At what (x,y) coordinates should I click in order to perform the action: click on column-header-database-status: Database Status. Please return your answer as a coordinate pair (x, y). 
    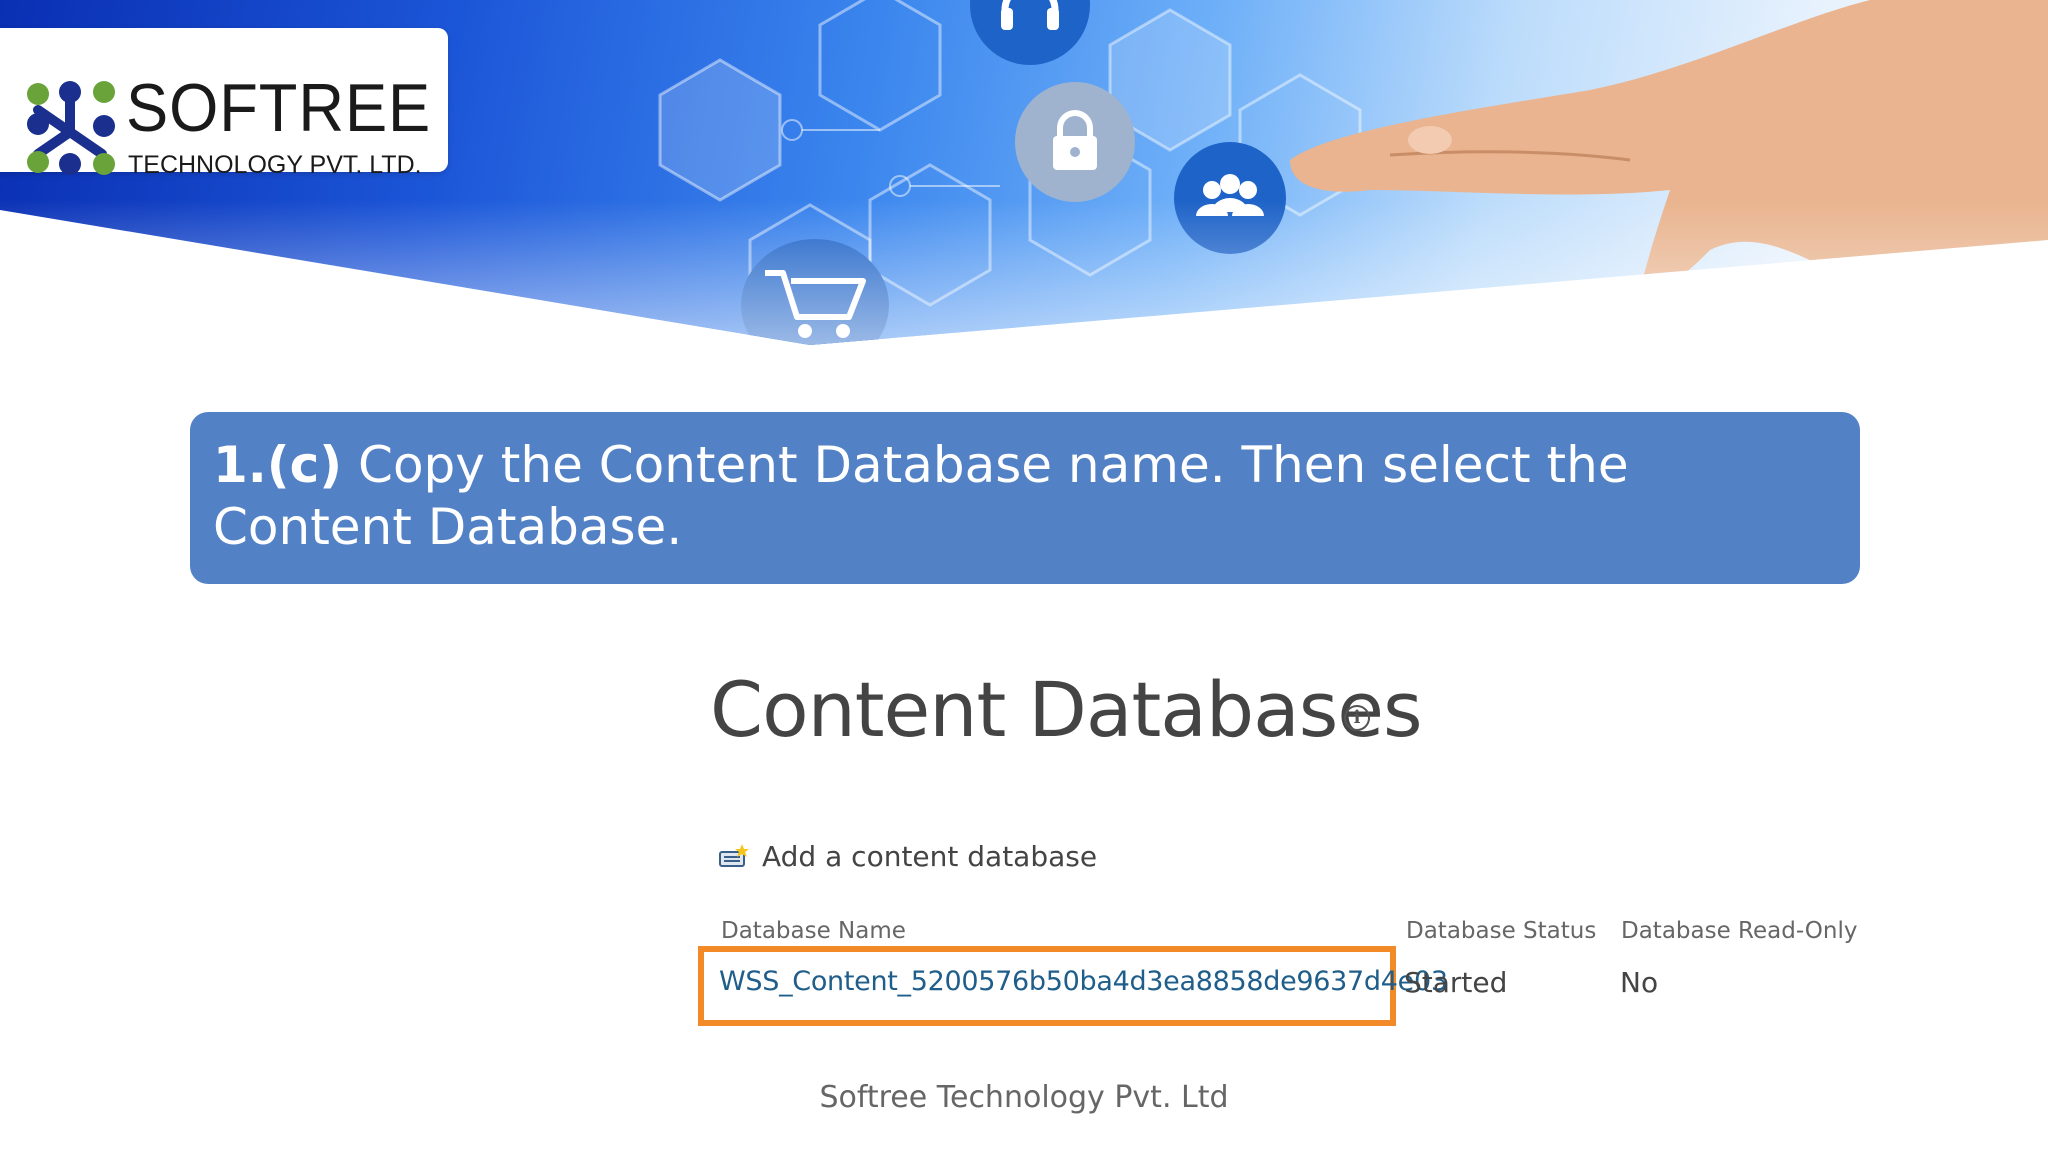
    Looking at the image, I should click on (1501, 931).